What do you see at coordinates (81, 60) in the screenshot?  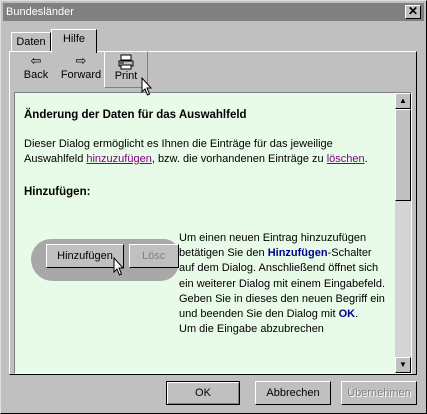 I see `arrow-right-icon: ⇨` at bounding box center [81, 60].